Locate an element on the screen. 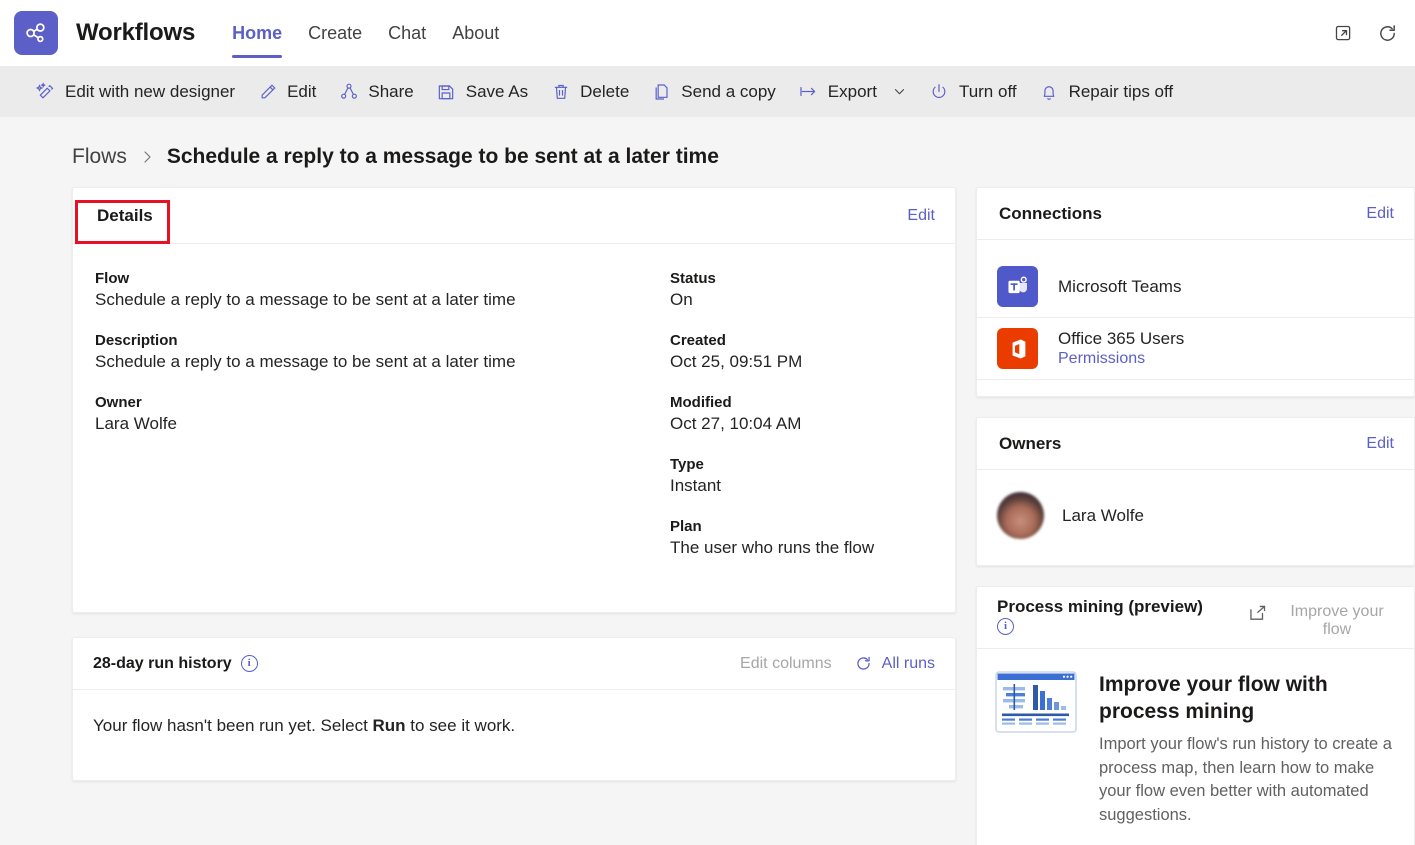 The height and width of the screenshot is (845, 1415). process-mining-title-group: Process mining (preview) i is located at coordinates (1100, 616).